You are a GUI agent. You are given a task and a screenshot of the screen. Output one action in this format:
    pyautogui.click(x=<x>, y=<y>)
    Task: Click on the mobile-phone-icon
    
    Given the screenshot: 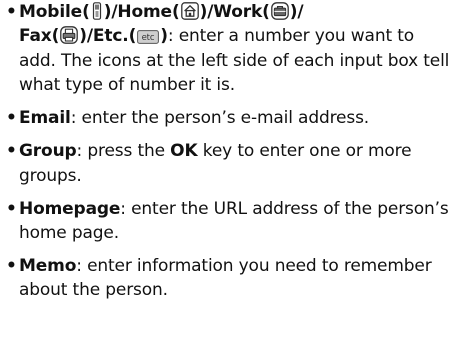 What is the action you would take?
    pyautogui.click(x=97, y=11)
    